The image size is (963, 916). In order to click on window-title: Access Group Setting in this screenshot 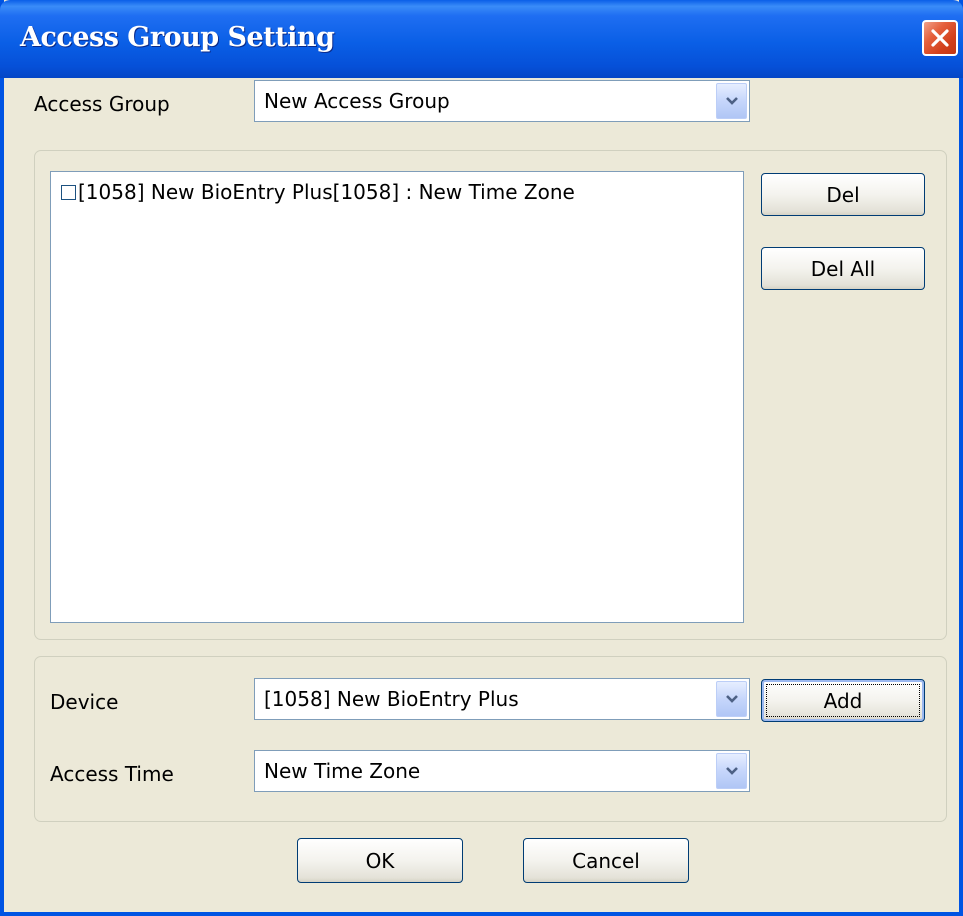, I will do `click(177, 37)`.